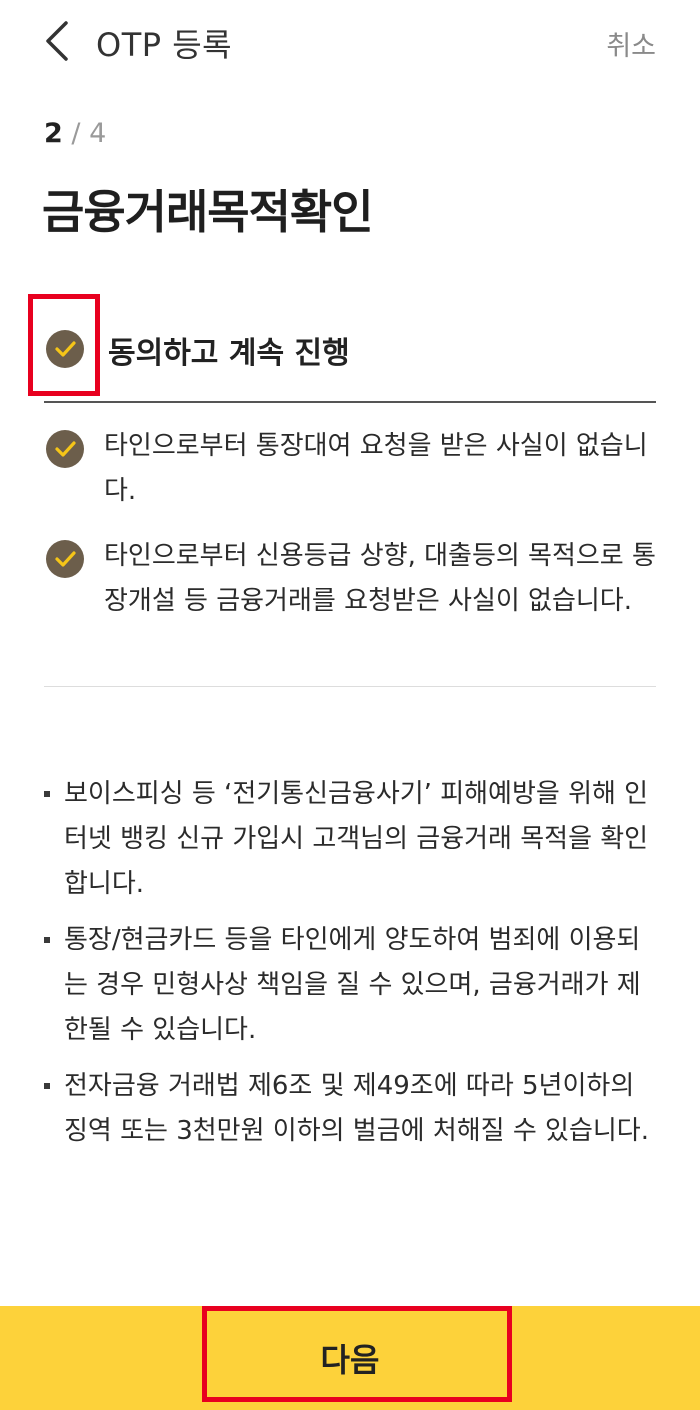 The width and height of the screenshot is (700, 1410). Describe the element at coordinates (376, 468) in the screenshot. I see `confirm-item-text: 타인으로부터 통장대여 요청을 받은 사실이 없습니다.` at that location.